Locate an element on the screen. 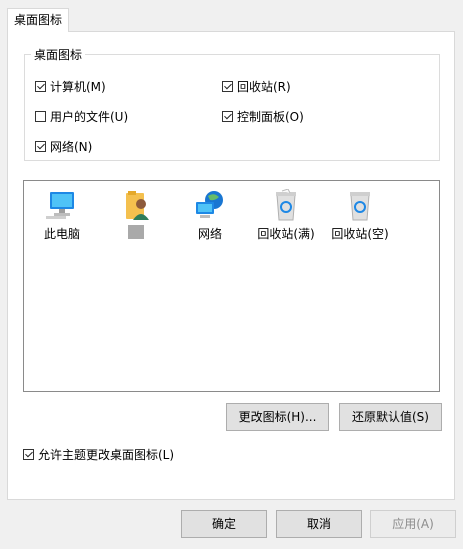 The width and height of the screenshot is (463, 549). checkbox-allow-themes: 允许主题更改桌面图标(L) is located at coordinates (98, 454).